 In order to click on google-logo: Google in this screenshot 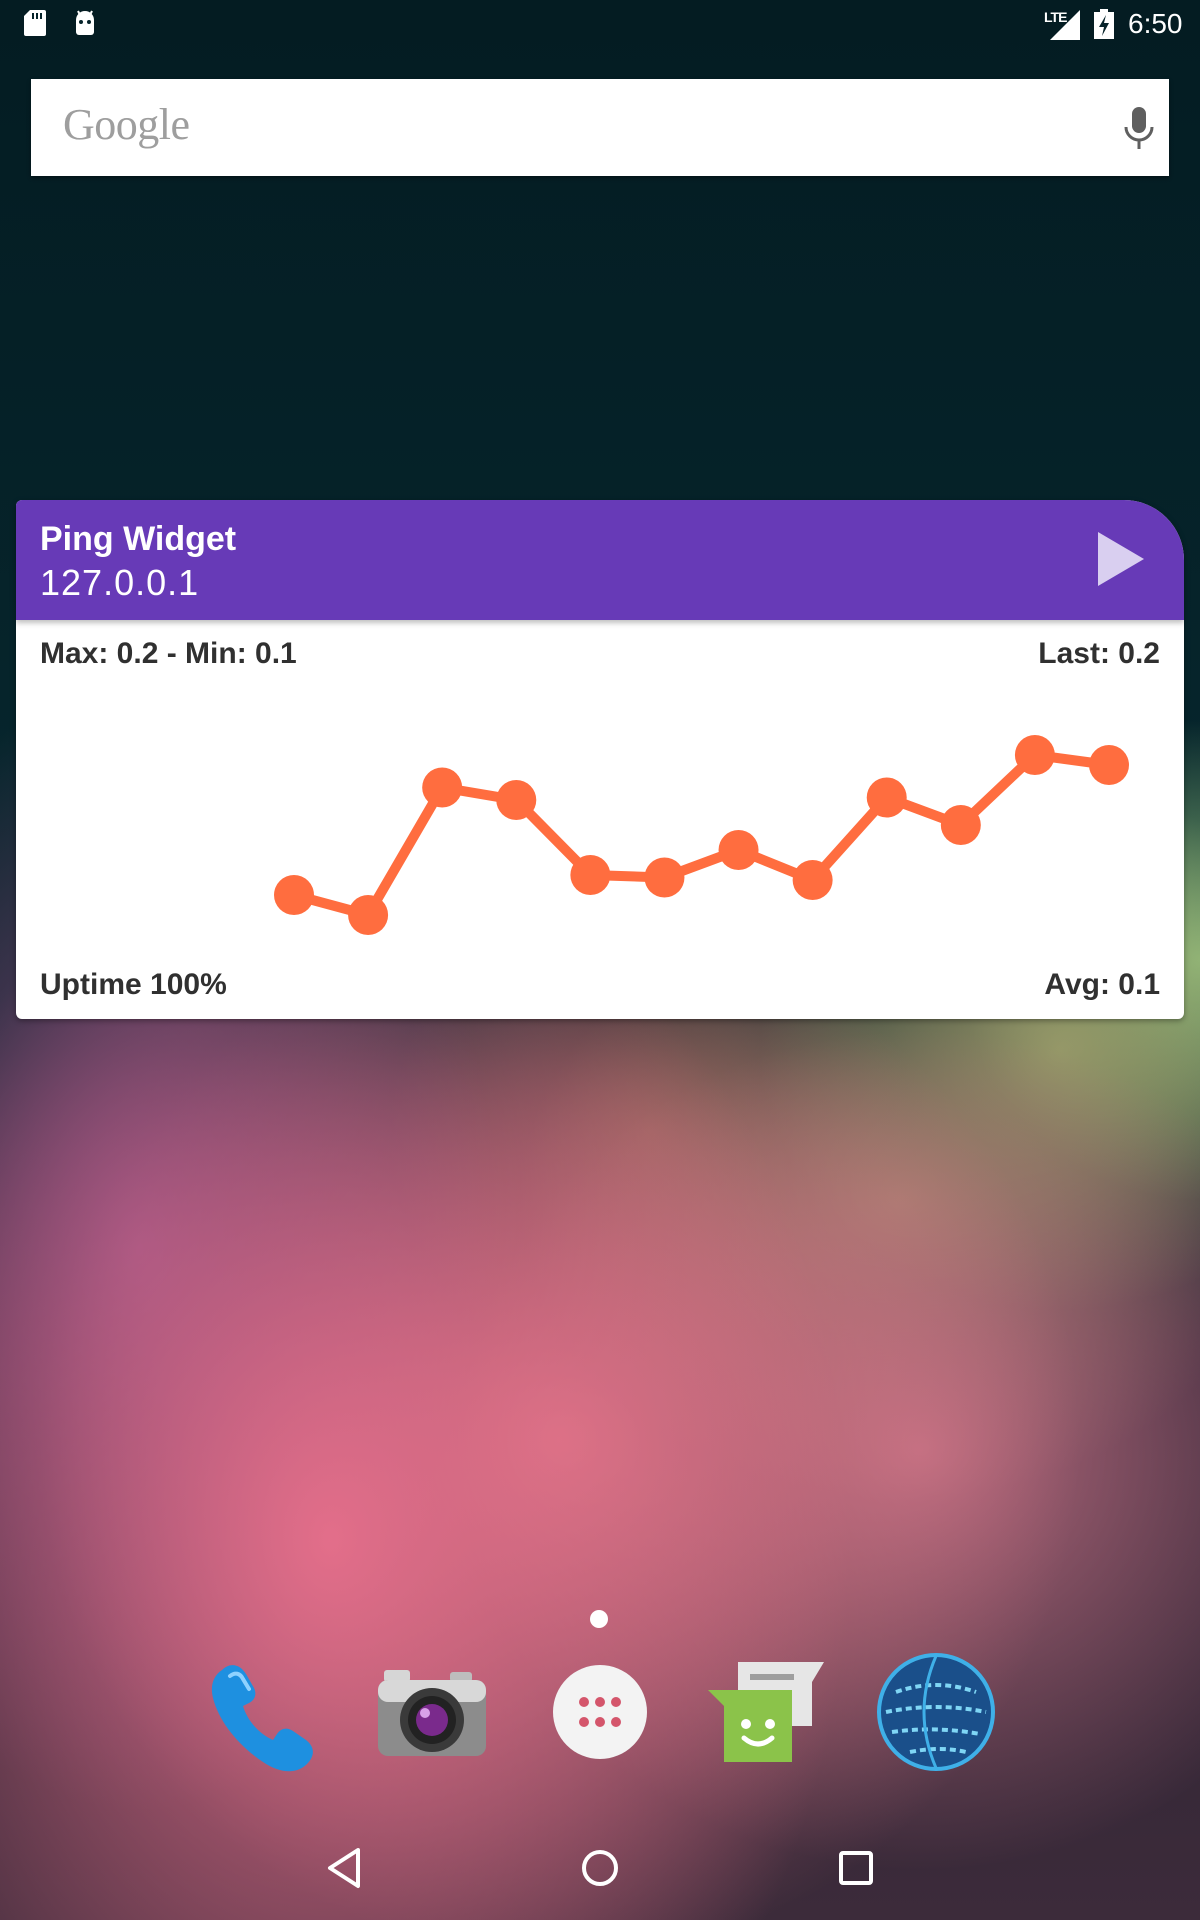, I will do `click(126, 124)`.